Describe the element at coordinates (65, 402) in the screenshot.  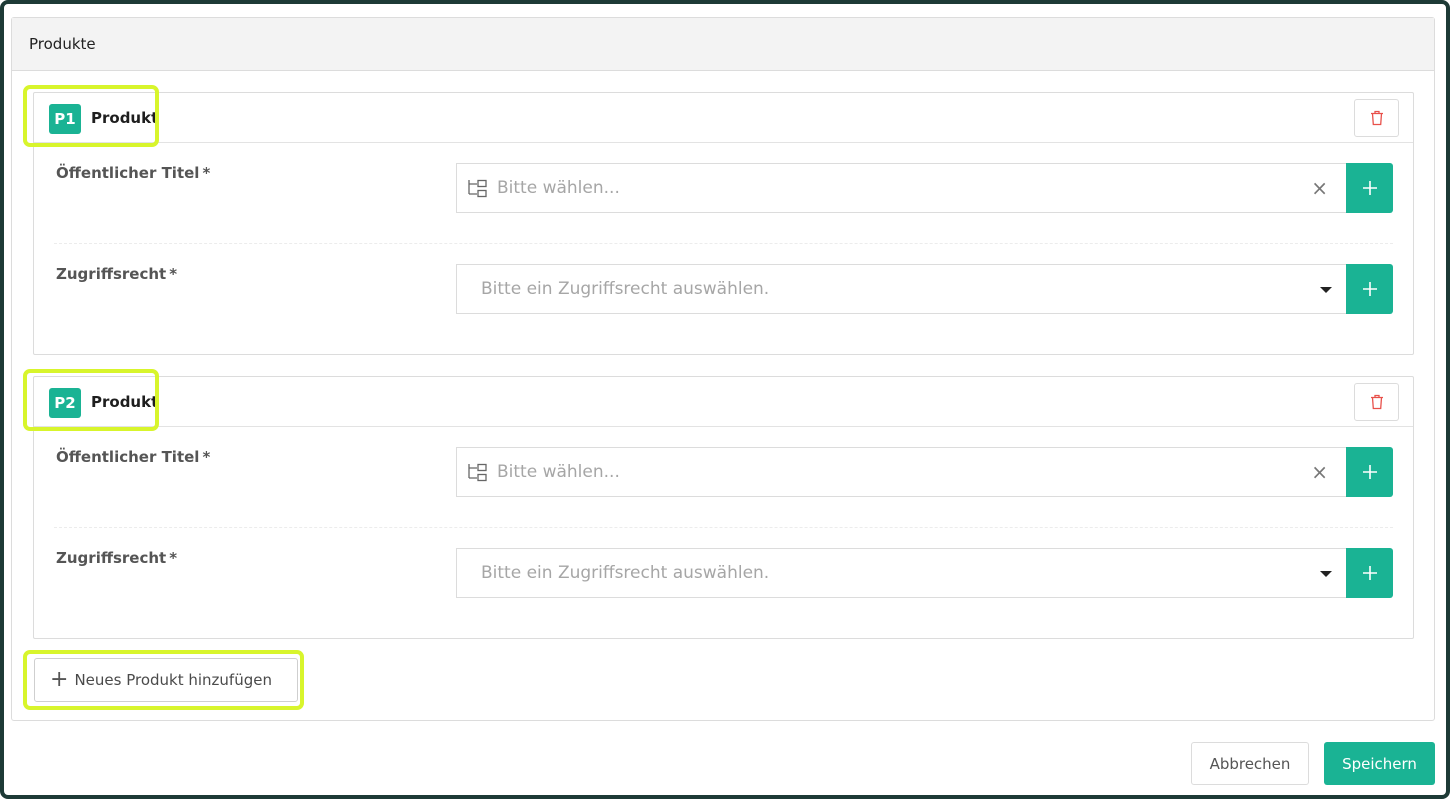
I see `product-badge: P2` at that location.